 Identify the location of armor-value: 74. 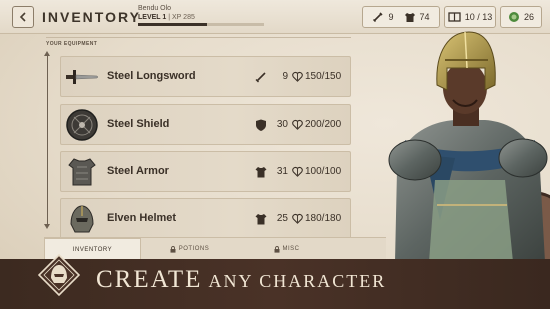
(424, 17).